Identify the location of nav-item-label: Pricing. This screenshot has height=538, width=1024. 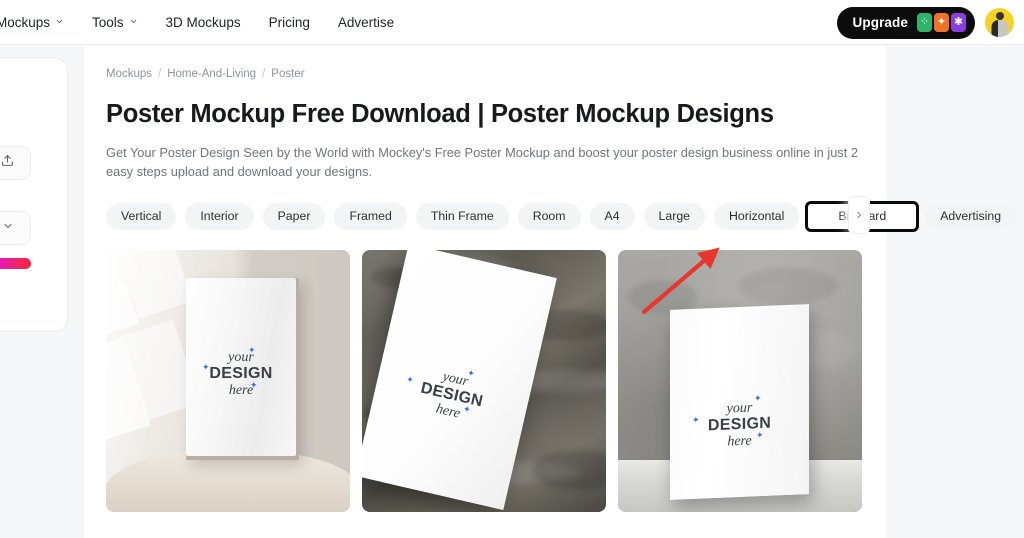
(289, 22).